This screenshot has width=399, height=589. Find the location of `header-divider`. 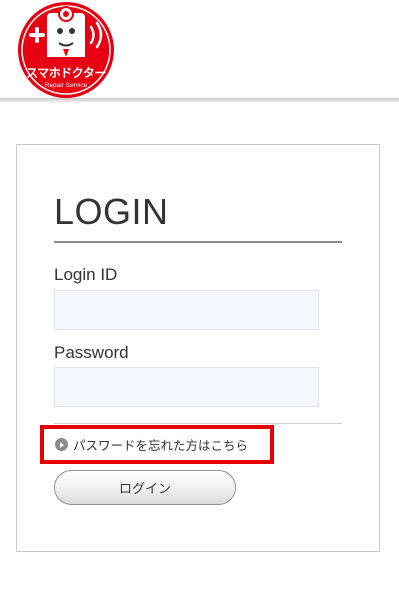

header-divider is located at coordinates (199, 100).